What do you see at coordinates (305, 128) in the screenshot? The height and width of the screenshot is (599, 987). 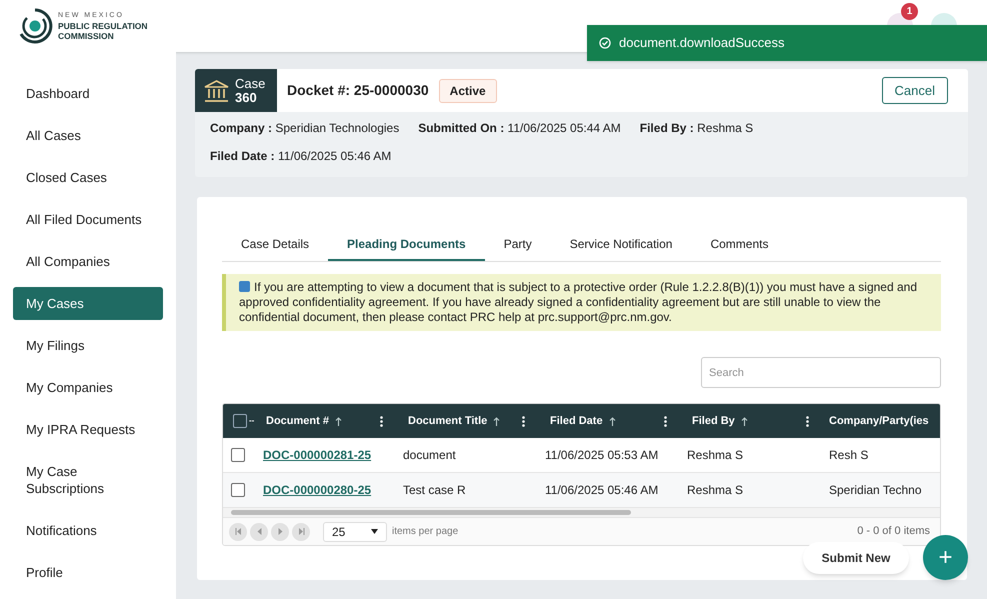 I see `case-field: Company : Speridian Technologies` at bounding box center [305, 128].